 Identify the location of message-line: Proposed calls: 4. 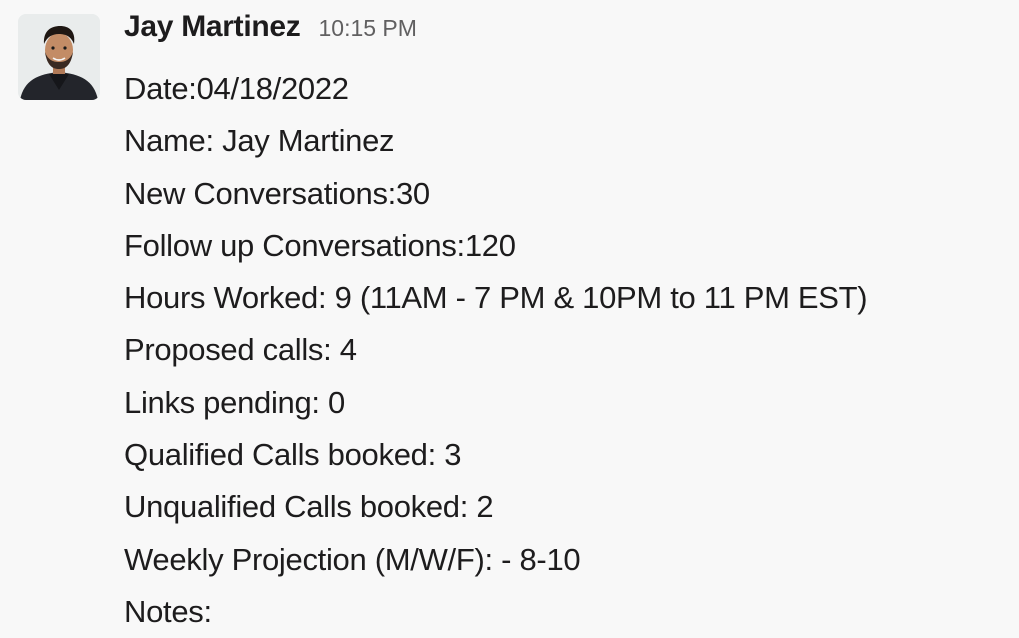
(240, 350).